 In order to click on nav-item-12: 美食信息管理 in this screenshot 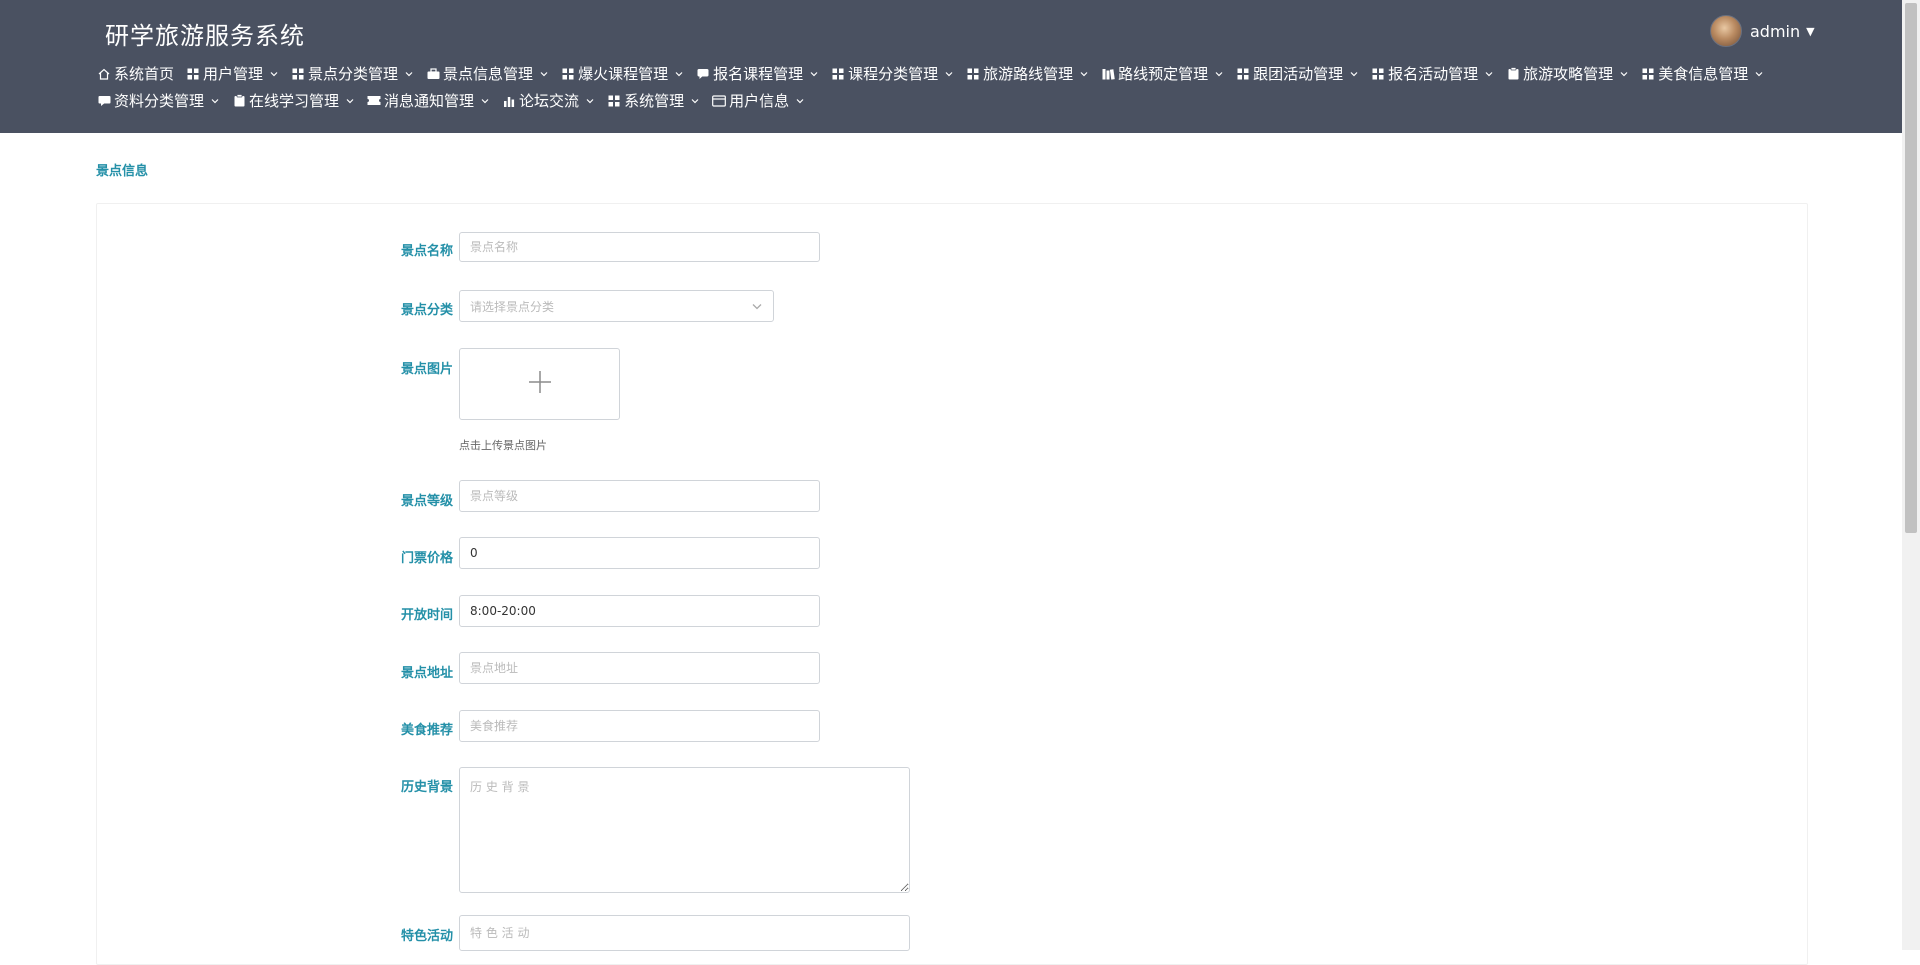, I will do `click(1702, 73)`.